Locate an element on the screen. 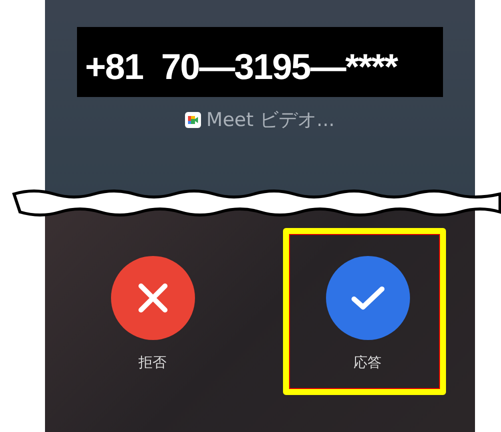 The width and height of the screenshot is (501, 432). action-label: 応答 is located at coordinates (368, 363).